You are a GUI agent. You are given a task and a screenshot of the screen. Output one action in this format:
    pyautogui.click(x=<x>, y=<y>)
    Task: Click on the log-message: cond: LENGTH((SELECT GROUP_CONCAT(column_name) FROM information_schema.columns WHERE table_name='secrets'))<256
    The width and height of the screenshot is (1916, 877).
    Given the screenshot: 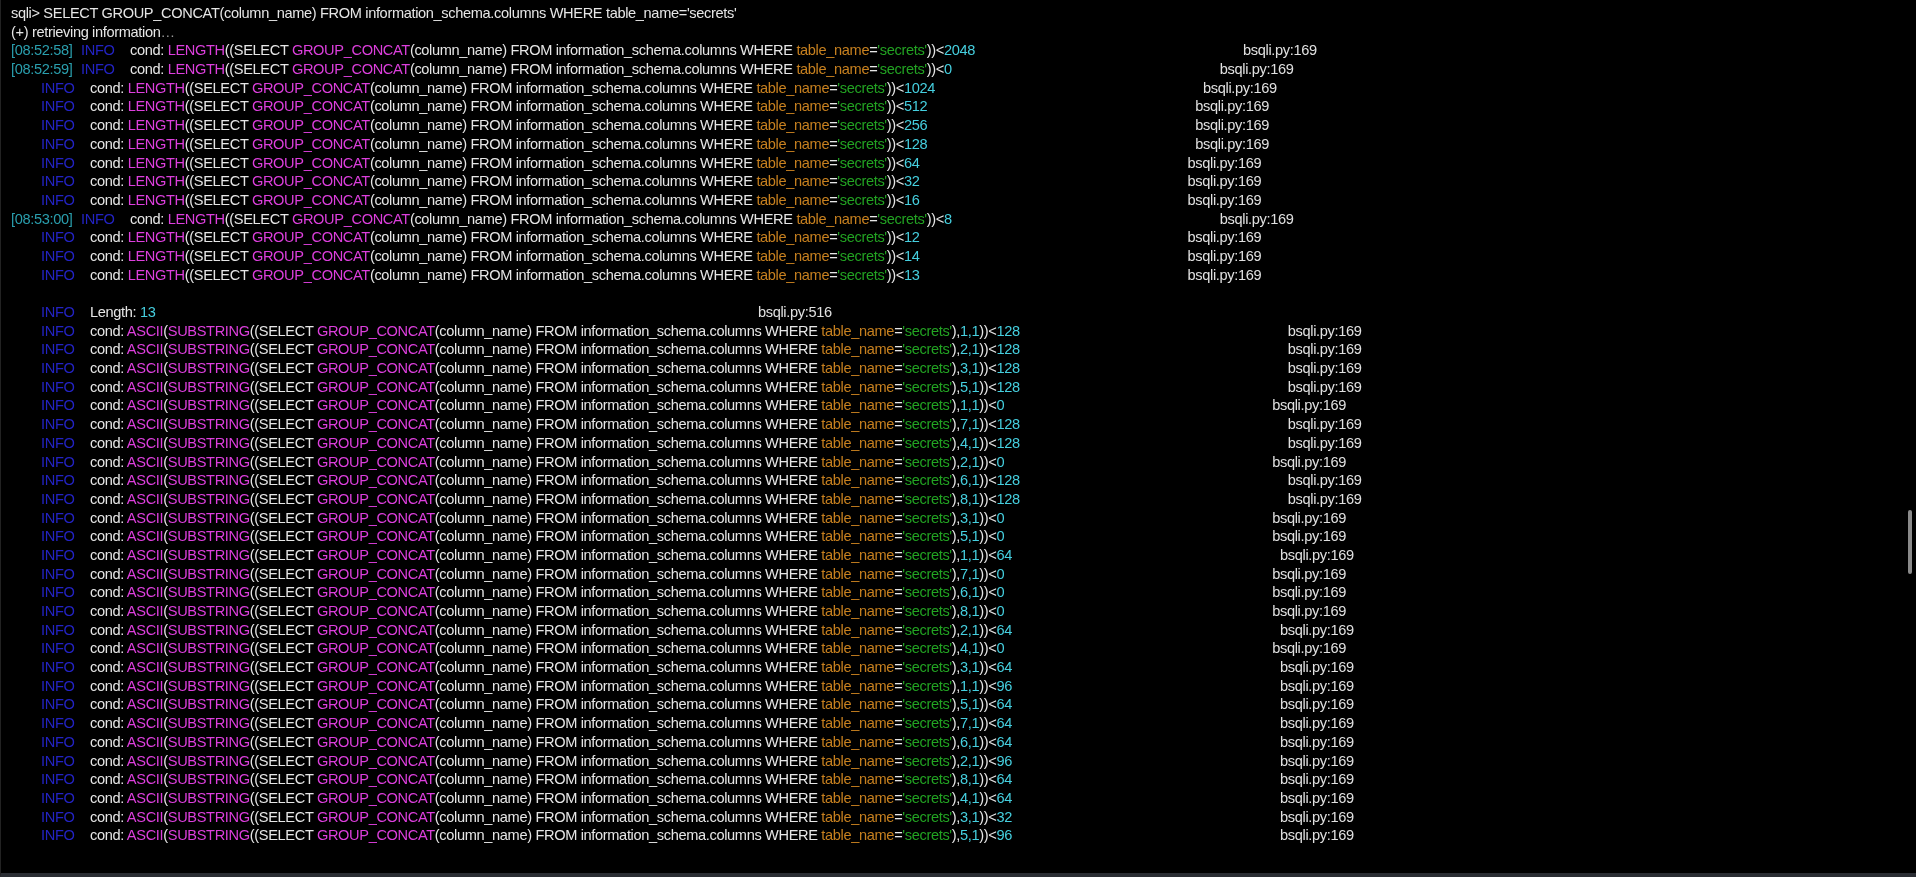 What is the action you would take?
    pyautogui.click(x=509, y=125)
    